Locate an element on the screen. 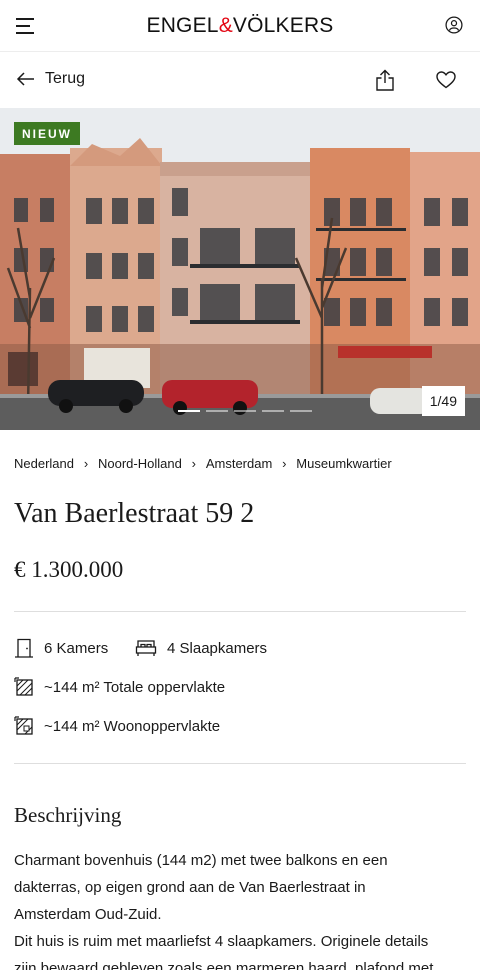 The width and height of the screenshot is (480, 970). breadcrumb-province: Noord-Holland is located at coordinates (140, 463).